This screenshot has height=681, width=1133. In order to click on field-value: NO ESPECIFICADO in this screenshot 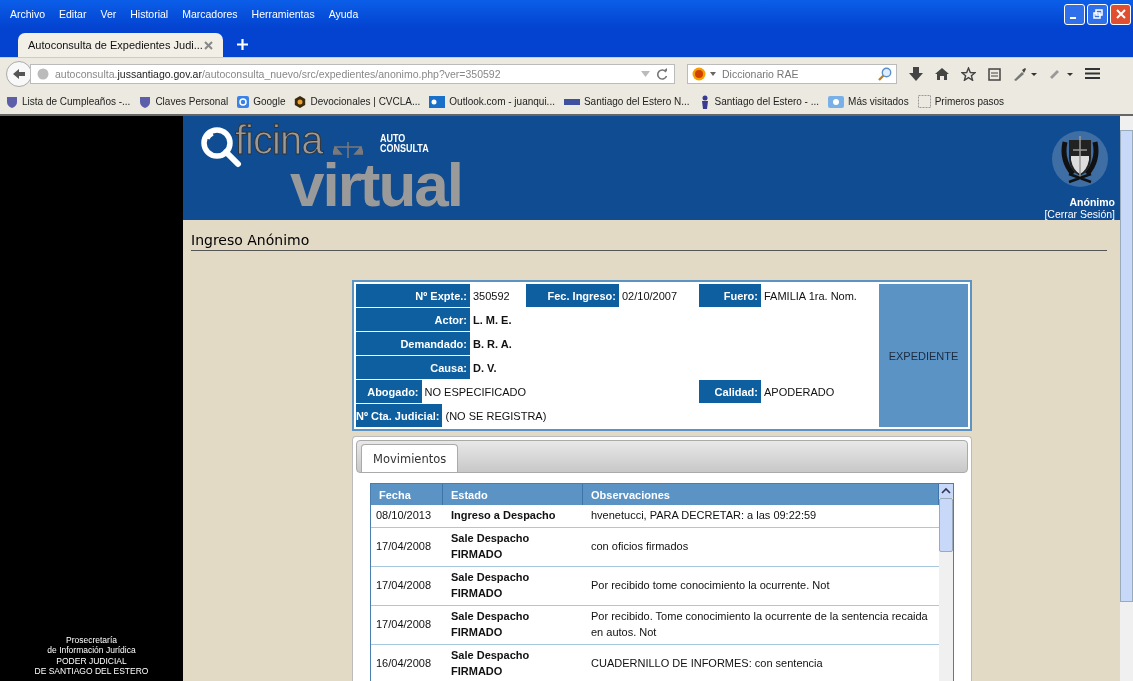, I will do `click(475, 392)`.